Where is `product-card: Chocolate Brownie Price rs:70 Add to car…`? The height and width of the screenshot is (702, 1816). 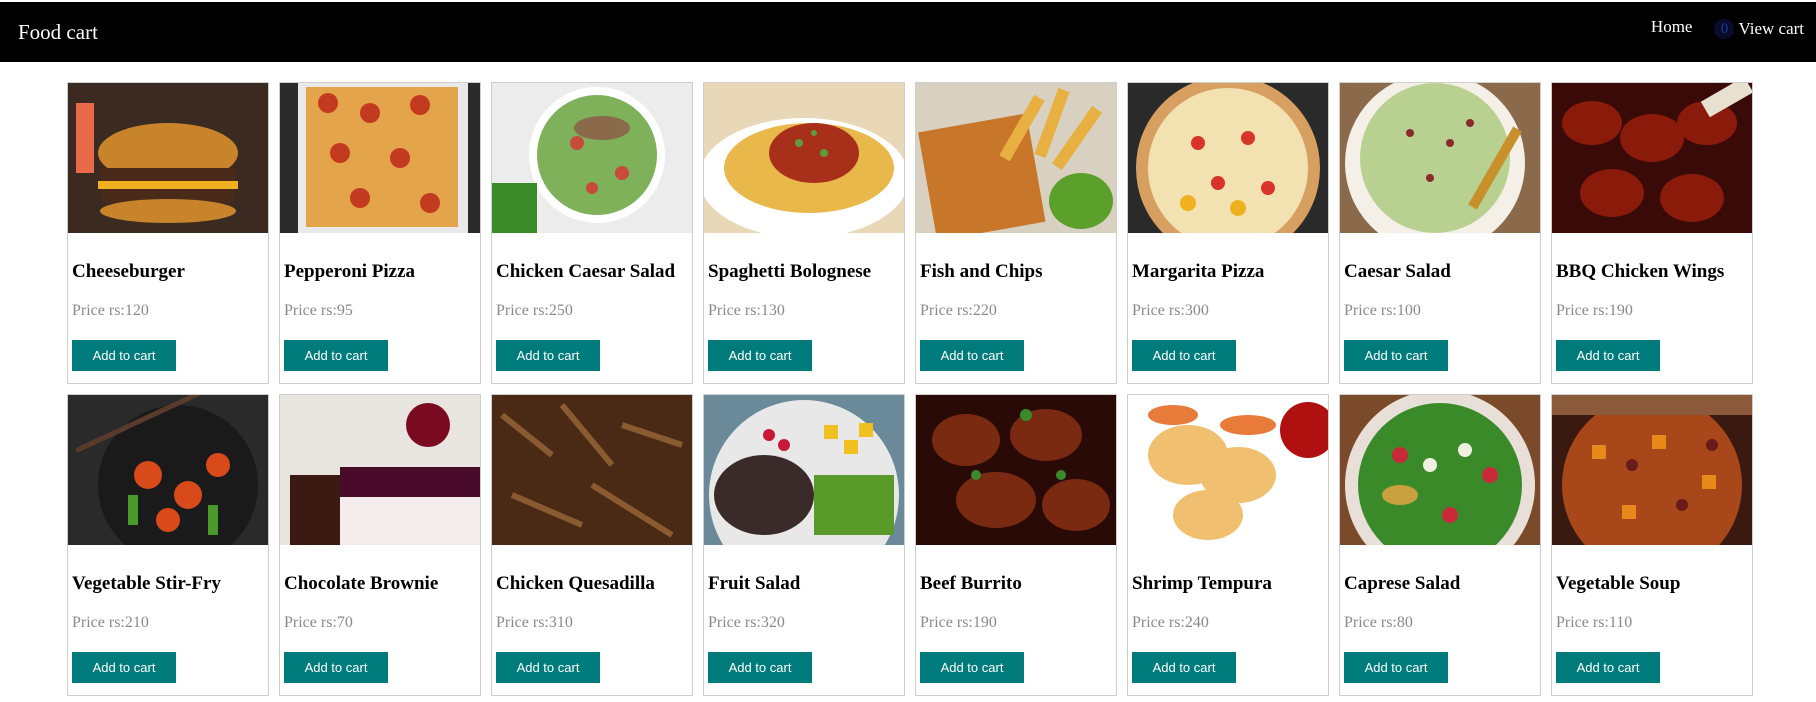 product-card: Chocolate Brownie Price rs:70 Add to car… is located at coordinates (380, 545).